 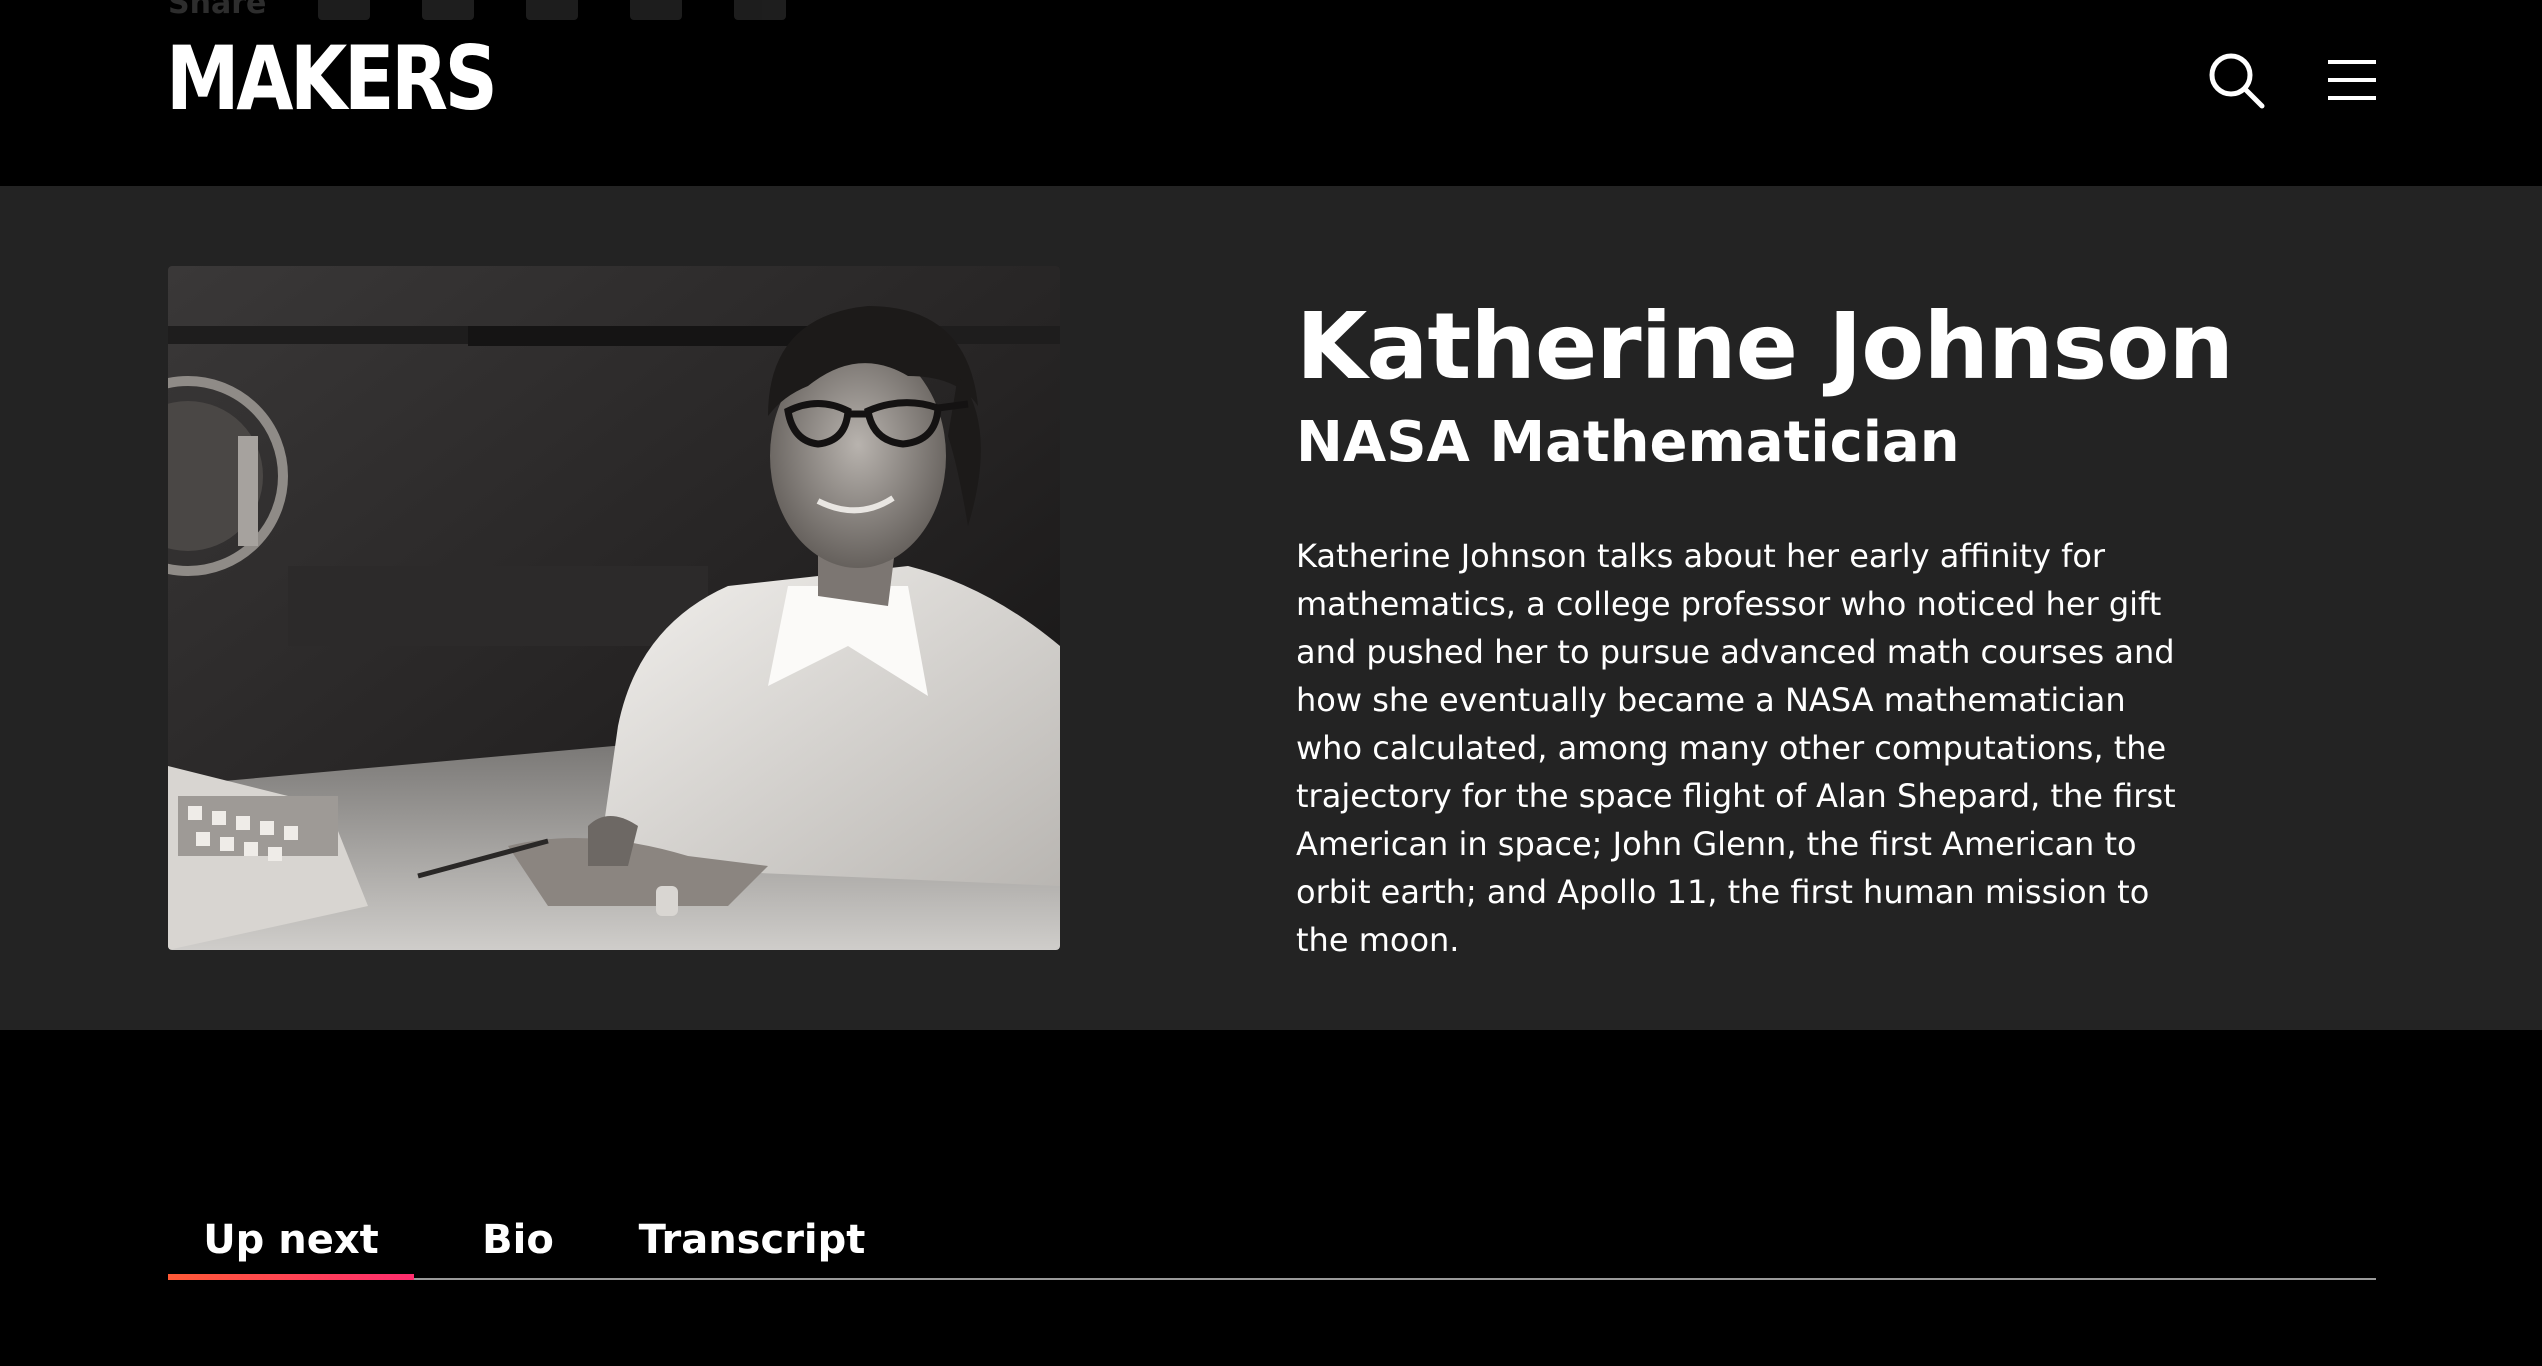 I want to click on person-name: Katherine Johnson, so click(x=1765, y=346).